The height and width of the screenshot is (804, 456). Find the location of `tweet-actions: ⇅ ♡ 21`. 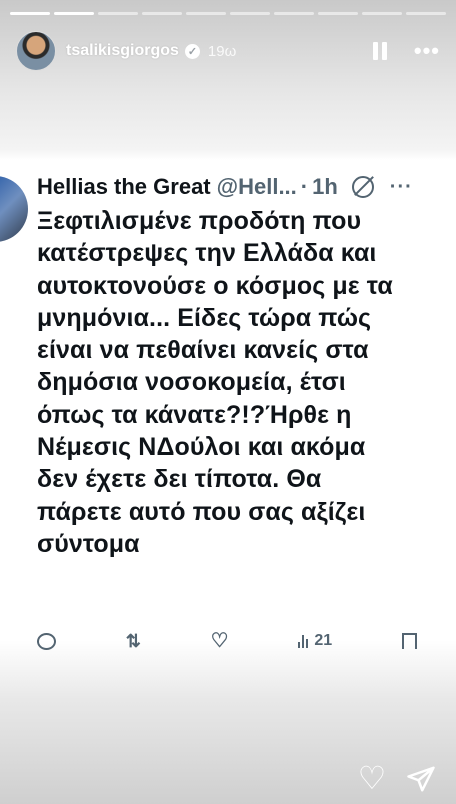

tweet-actions: ⇅ ♡ 21 is located at coordinates (227, 641).